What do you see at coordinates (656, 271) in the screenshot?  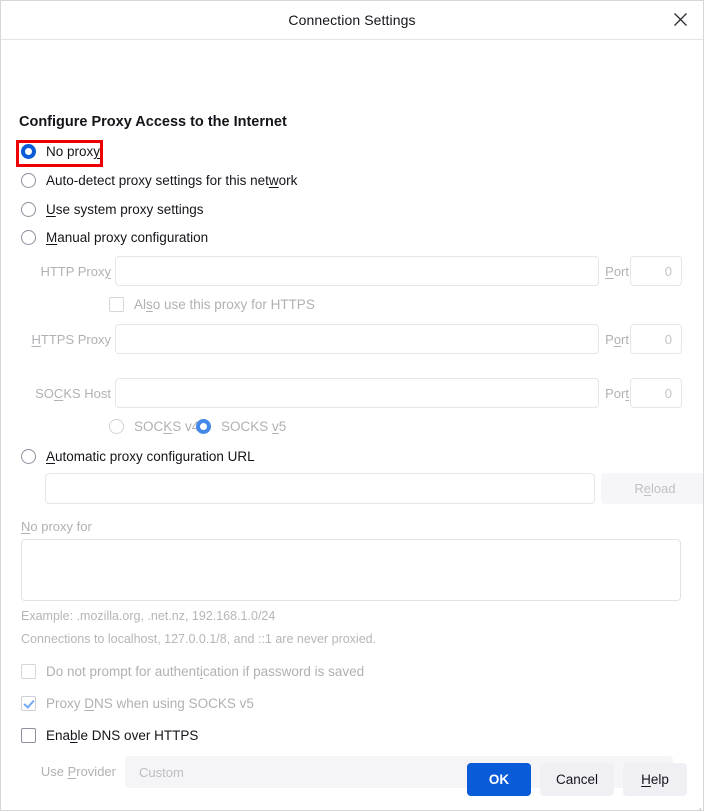 I see `http-port-input: 0` at bounding box center [656, 271].